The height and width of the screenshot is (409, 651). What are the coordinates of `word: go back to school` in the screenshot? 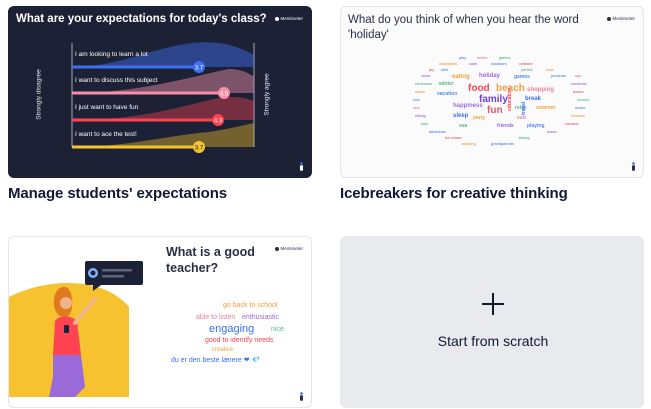 It's located at (250, 305).